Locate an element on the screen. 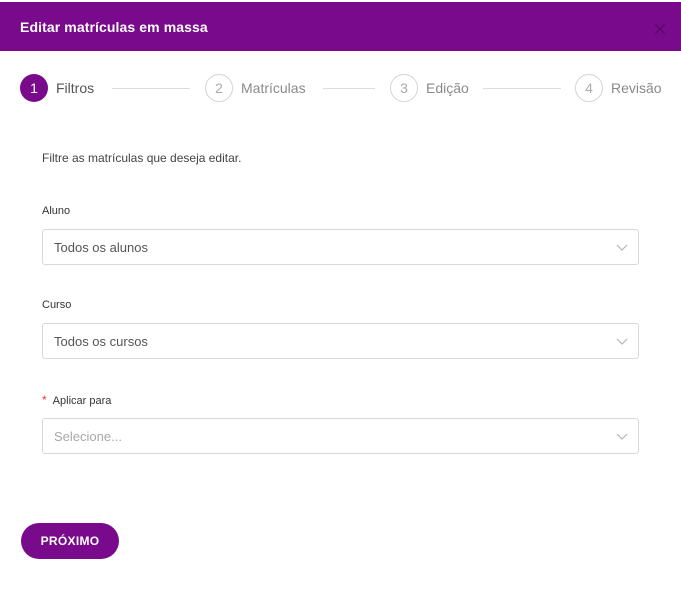  aluno-select: Todos os alunos is located at coordinates (340, 247).